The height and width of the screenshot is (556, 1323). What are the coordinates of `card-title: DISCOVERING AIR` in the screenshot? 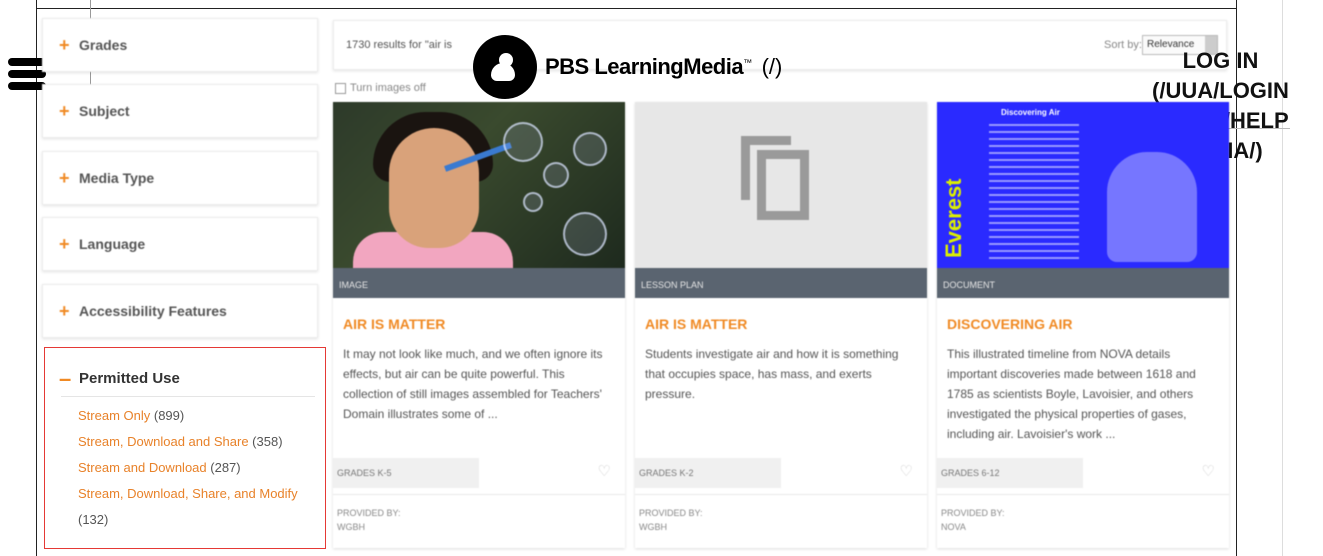 It's located at (1010, 324).